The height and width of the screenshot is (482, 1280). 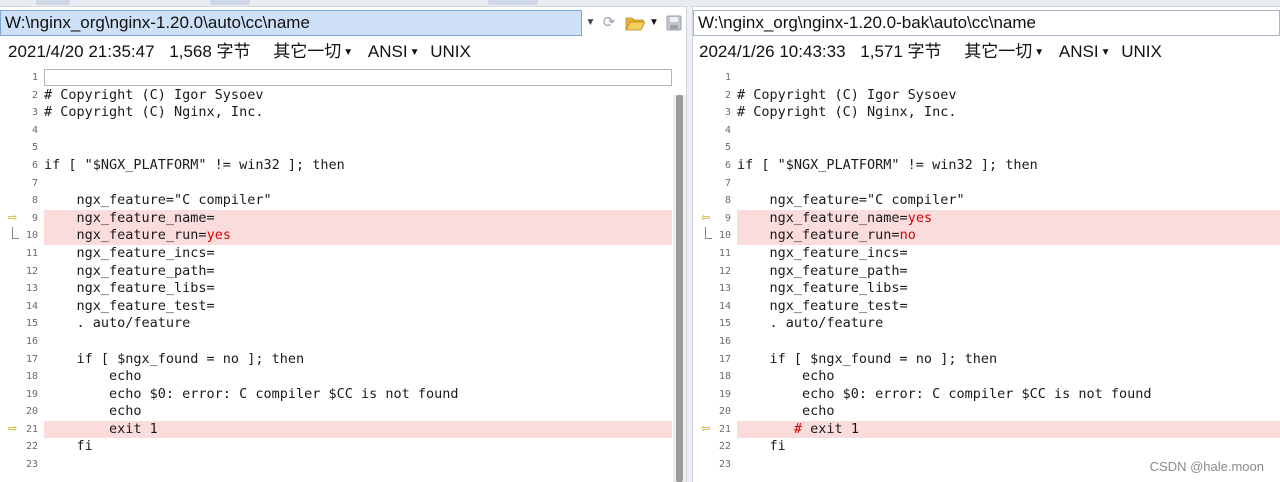 What do you see at coordinates (609, 23) in the screenshot?
I see `refresh-button: ⟳` at bounding box center [609, 23].